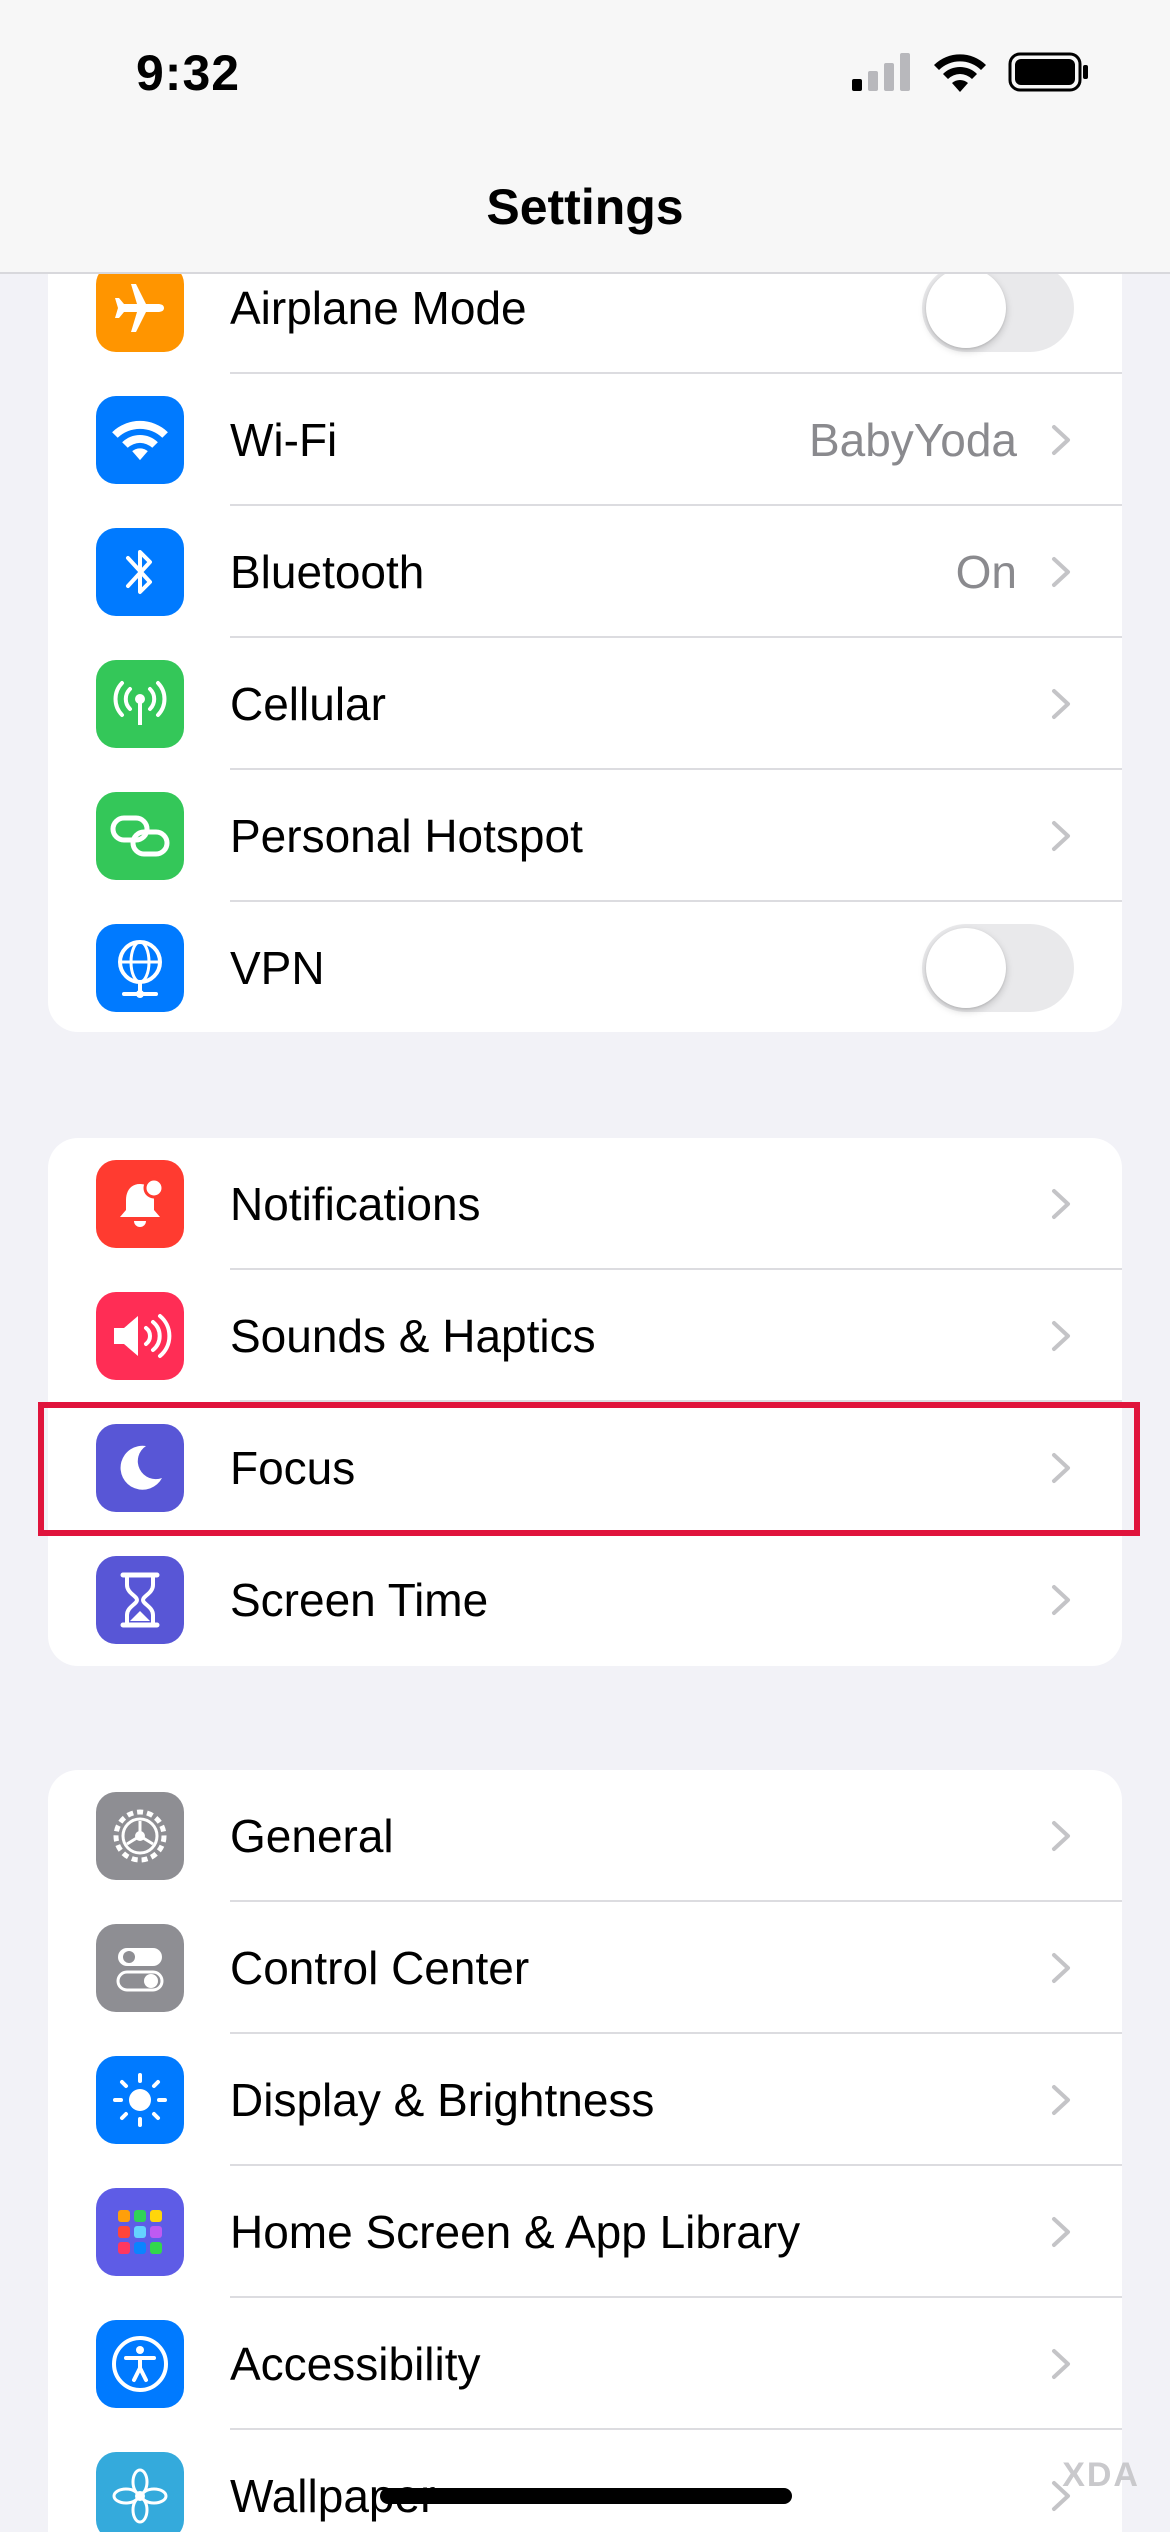  Describe the element at coordinates (312, 1836) in the screenshot. I see `row-label: General` at that location.